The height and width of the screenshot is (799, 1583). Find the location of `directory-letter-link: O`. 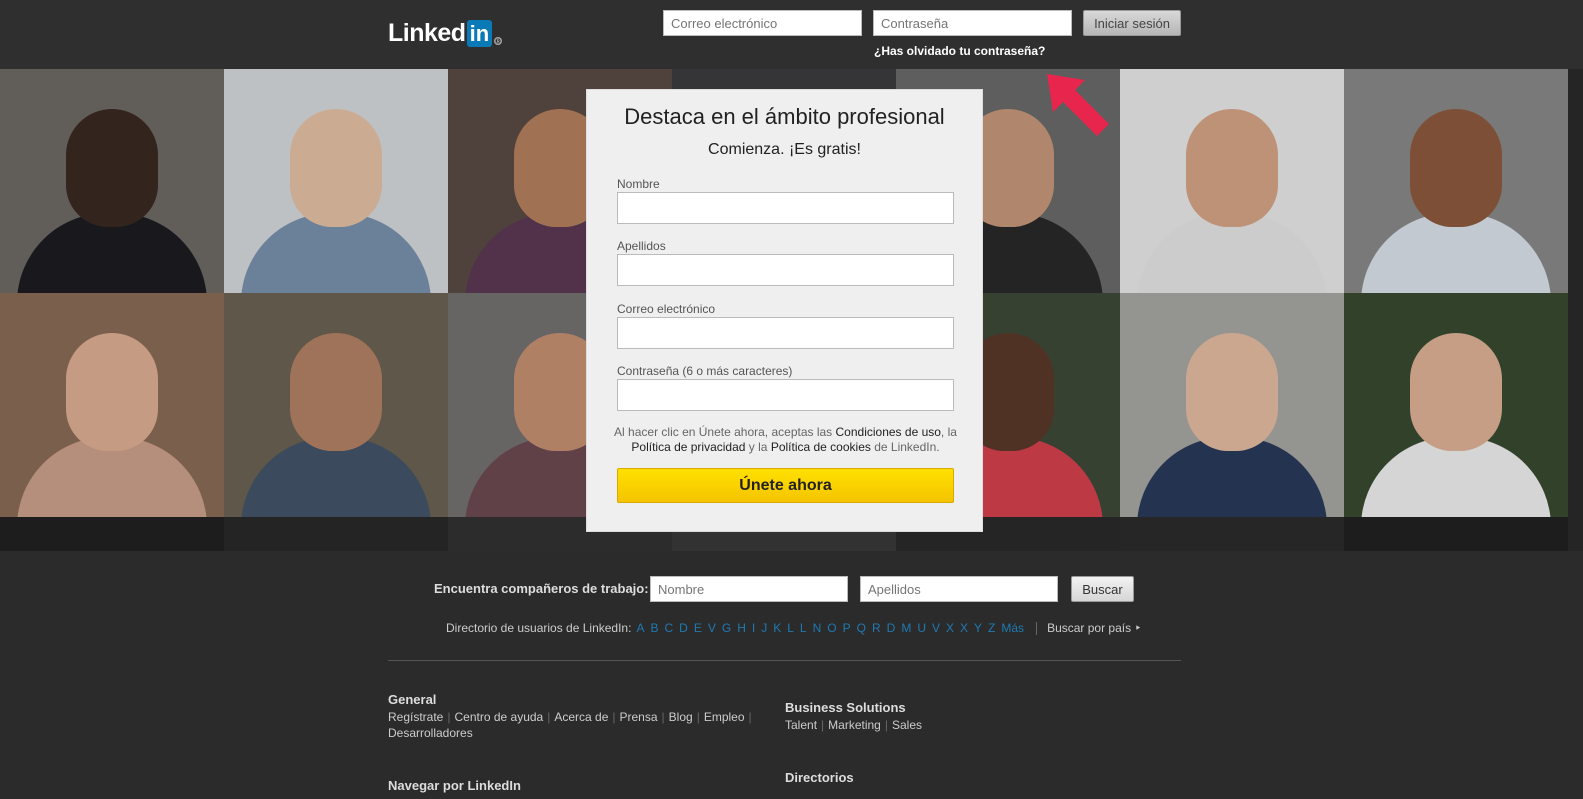

directory-letter-link: O is located at coordinates (831, 628).